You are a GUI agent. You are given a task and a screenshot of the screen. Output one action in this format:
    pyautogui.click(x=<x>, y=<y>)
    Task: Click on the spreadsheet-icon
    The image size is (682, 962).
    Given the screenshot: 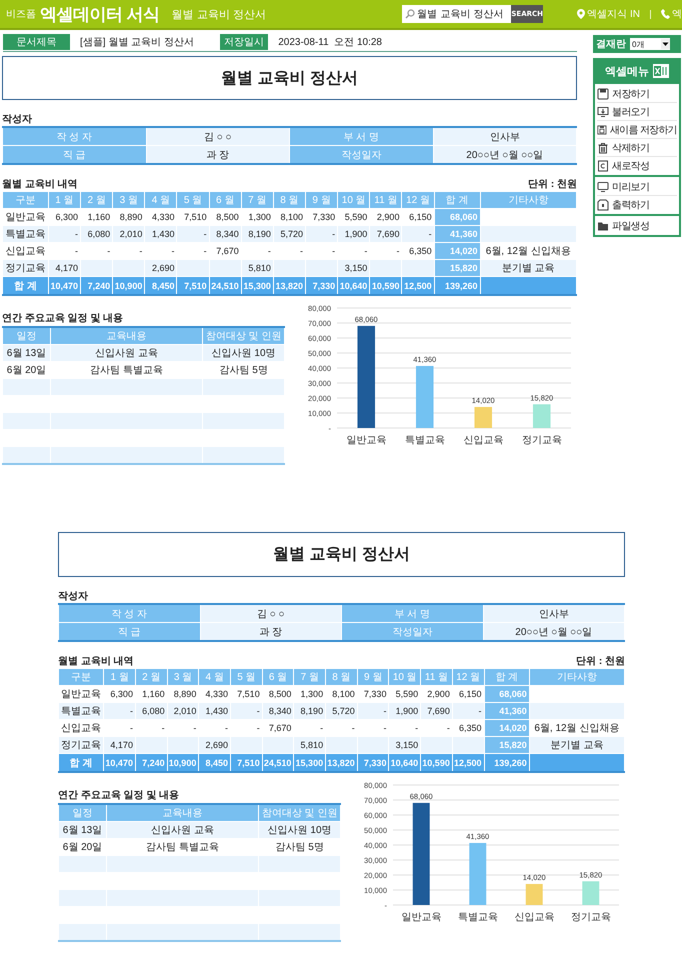 What is the action you would take?
    pyautogui.click(x=661, y=71)
    